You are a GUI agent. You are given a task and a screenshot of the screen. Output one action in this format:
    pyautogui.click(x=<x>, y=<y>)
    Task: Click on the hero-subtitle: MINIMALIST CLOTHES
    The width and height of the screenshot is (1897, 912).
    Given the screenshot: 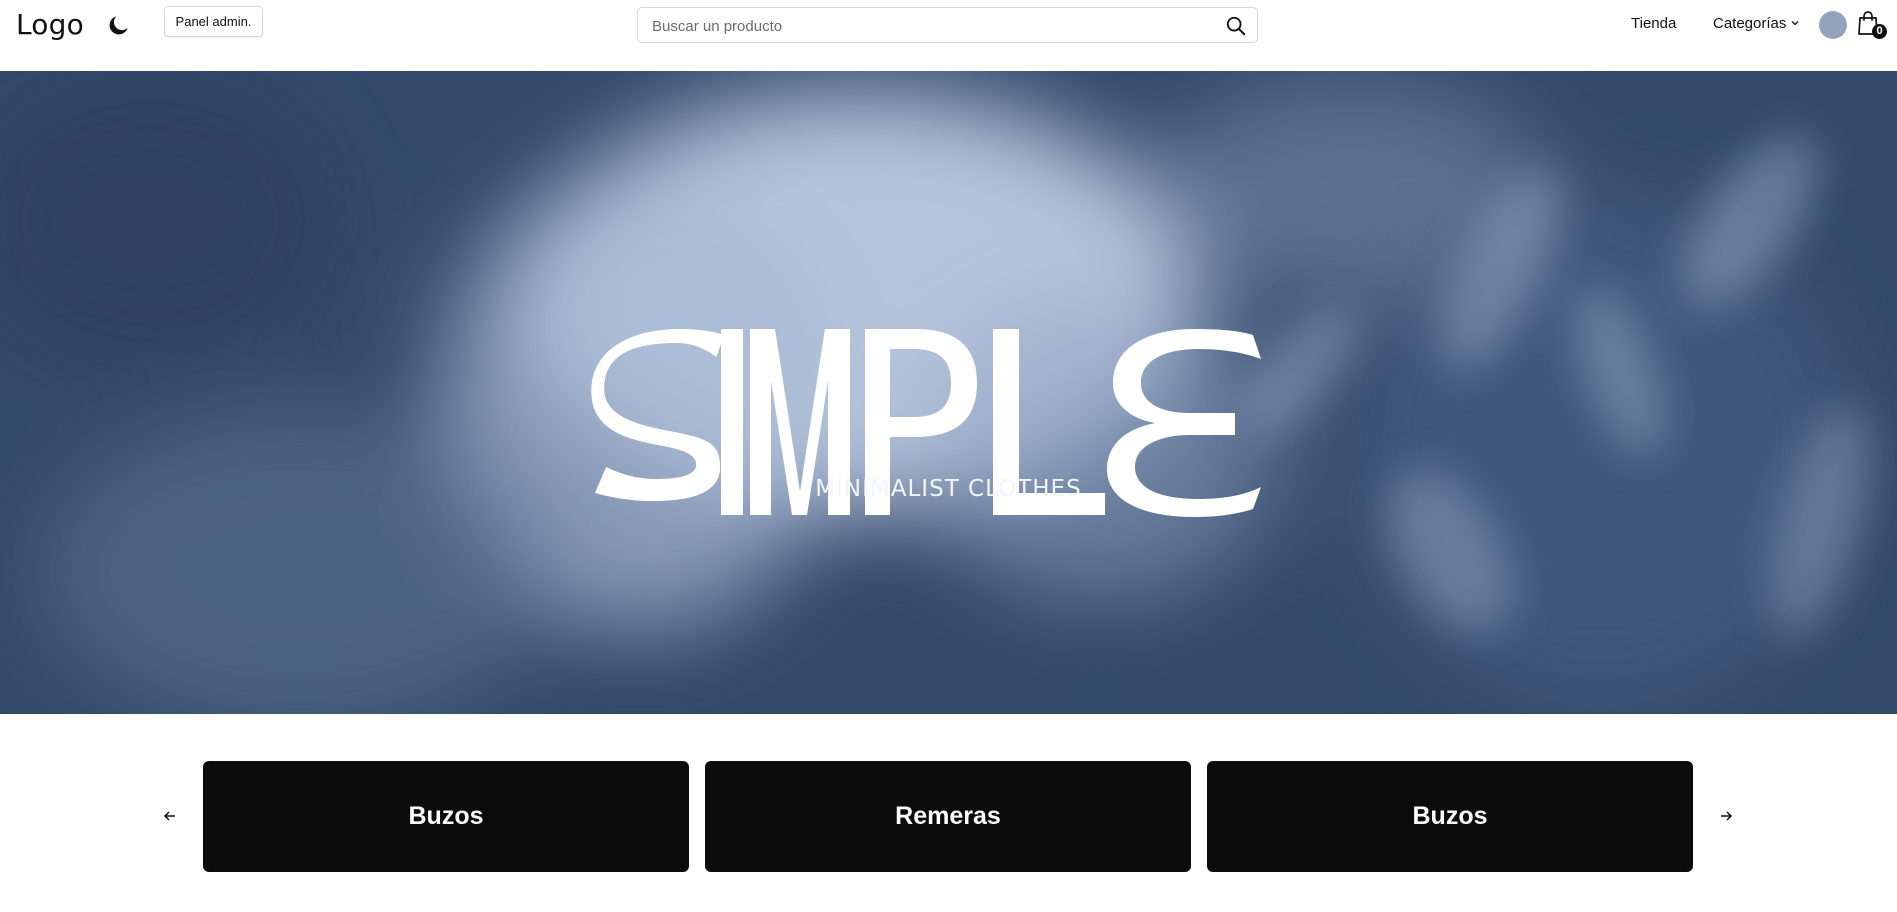 What is the action you would take?
    pyautogui.click(x=948, y=489)
    